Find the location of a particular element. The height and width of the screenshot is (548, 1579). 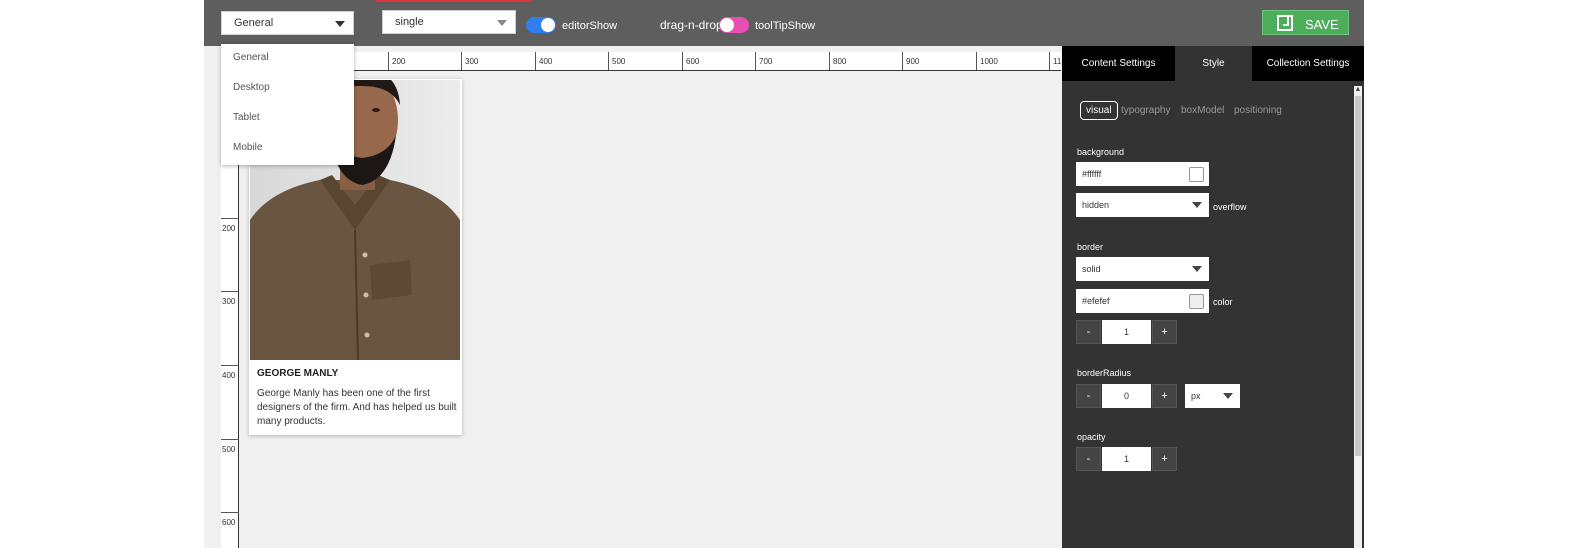

save-button: SAVE is located at coordinates (1305, 22).